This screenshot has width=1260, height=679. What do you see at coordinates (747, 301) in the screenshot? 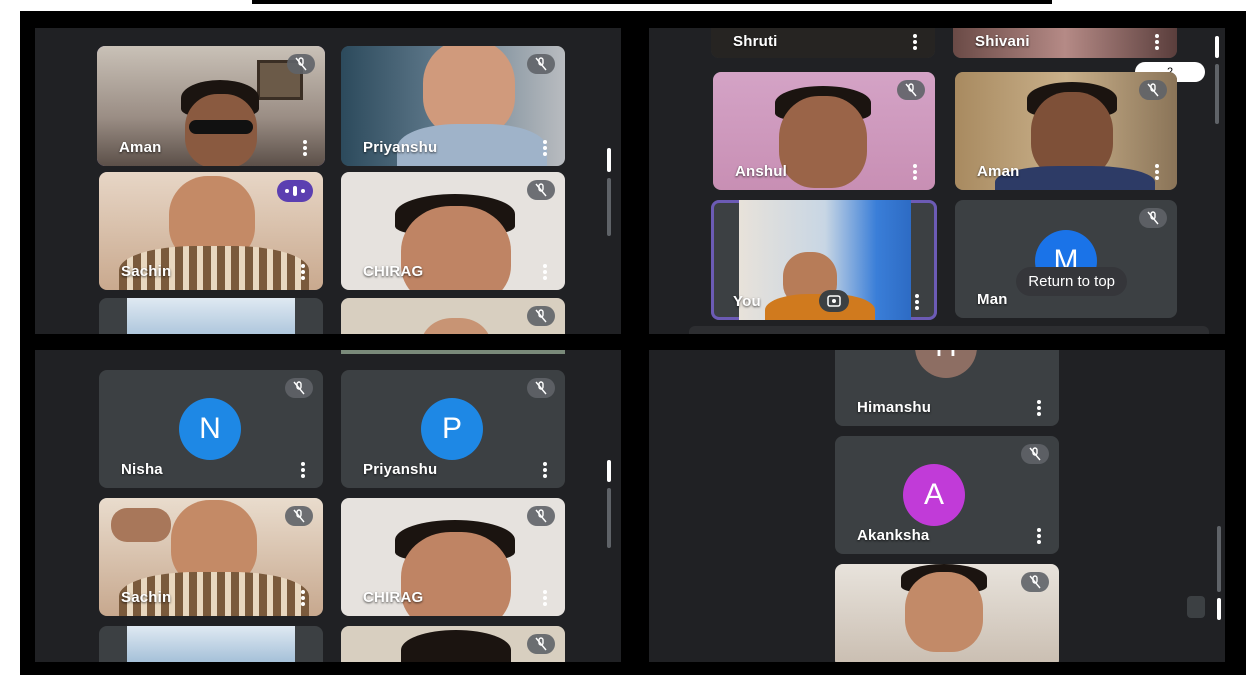
I see `participant-name: You` at bounding box center [747, 301].